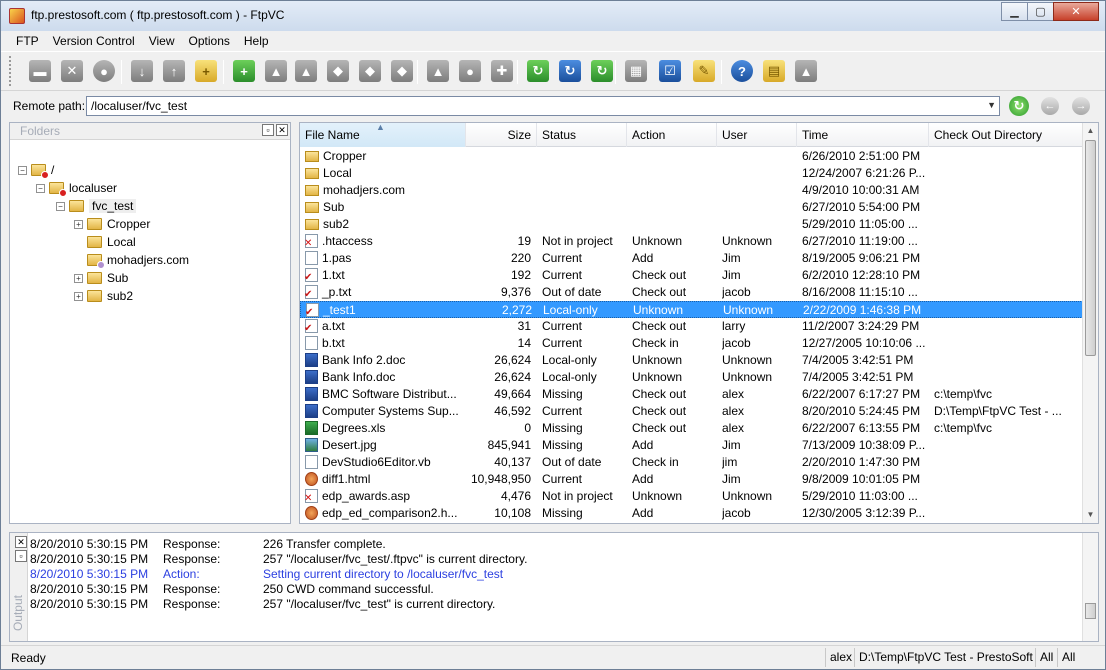 Image resolution: width=1106 pixels, height=670 pixels. What do you see at coordinates (691, 207) in the screenshot?
I see `table-row: Sub 6/27/2010 5:54:00 PM` at bounding box center [691, 207].